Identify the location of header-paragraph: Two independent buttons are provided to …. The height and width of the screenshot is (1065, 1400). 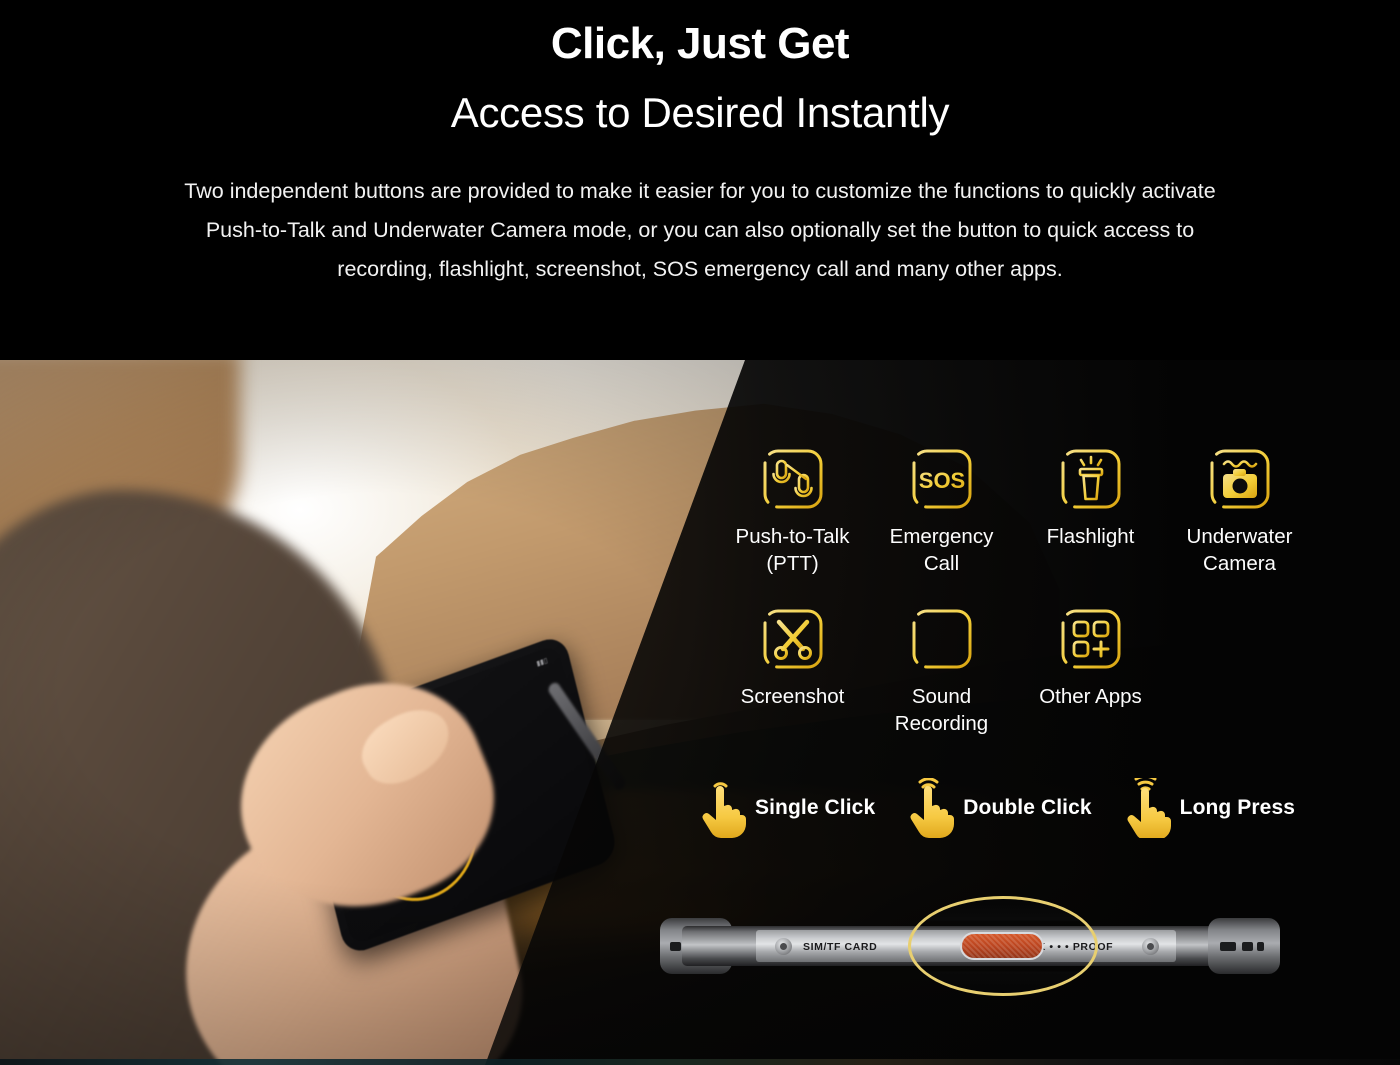
(700, 230).